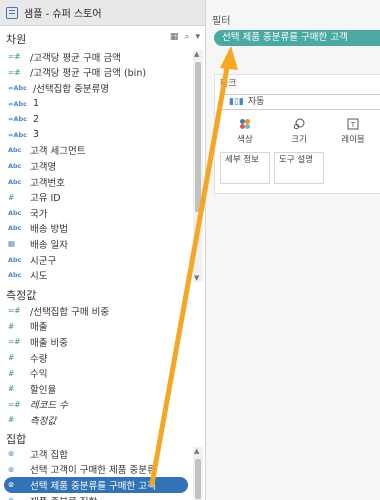 The width and height of the screenshot is (380, 500). What do you see at coordinates (39, 214) in the screenshot?
I see `field-label: 국가` at bounding box center [39, 214].